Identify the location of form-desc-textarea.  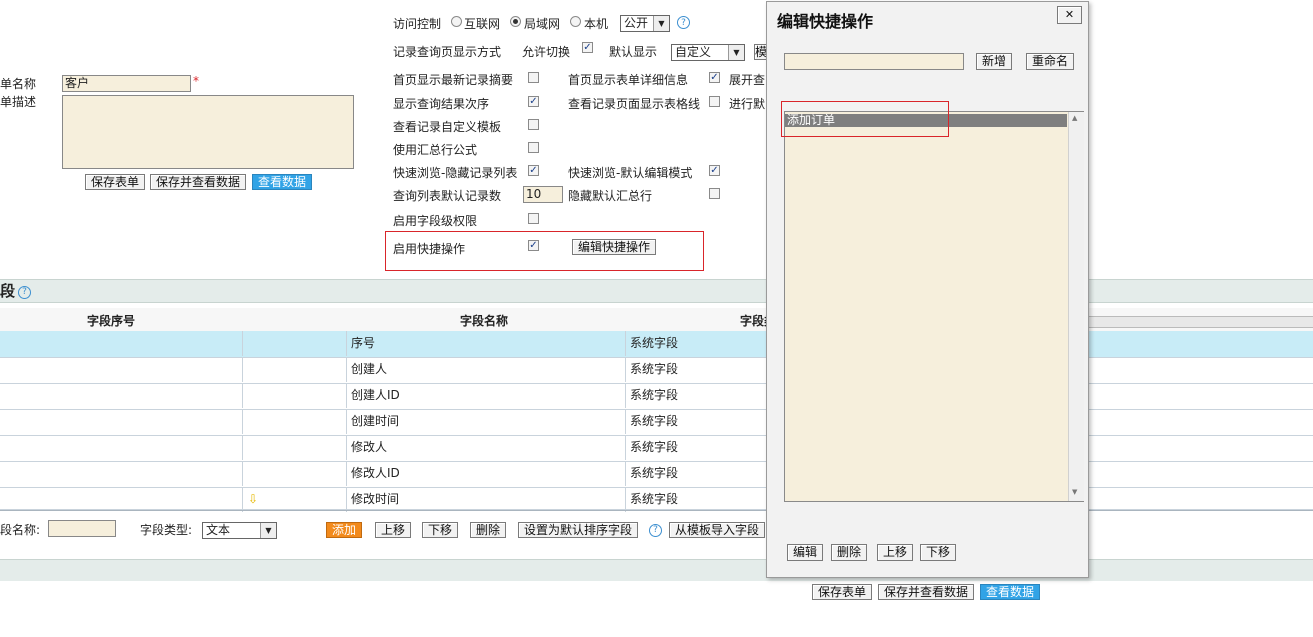
(208, 132).